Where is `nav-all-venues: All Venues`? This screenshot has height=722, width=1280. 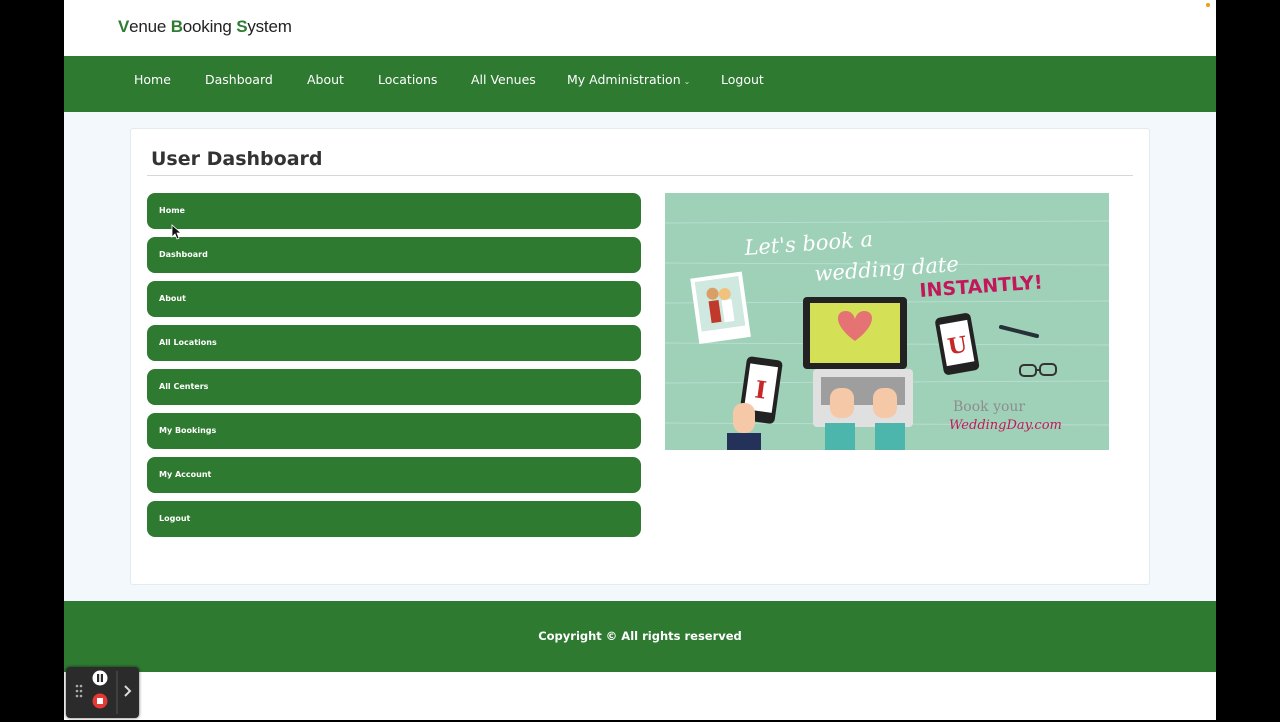
nav-all-venues: All Venues is located at coordinates (503, 79).